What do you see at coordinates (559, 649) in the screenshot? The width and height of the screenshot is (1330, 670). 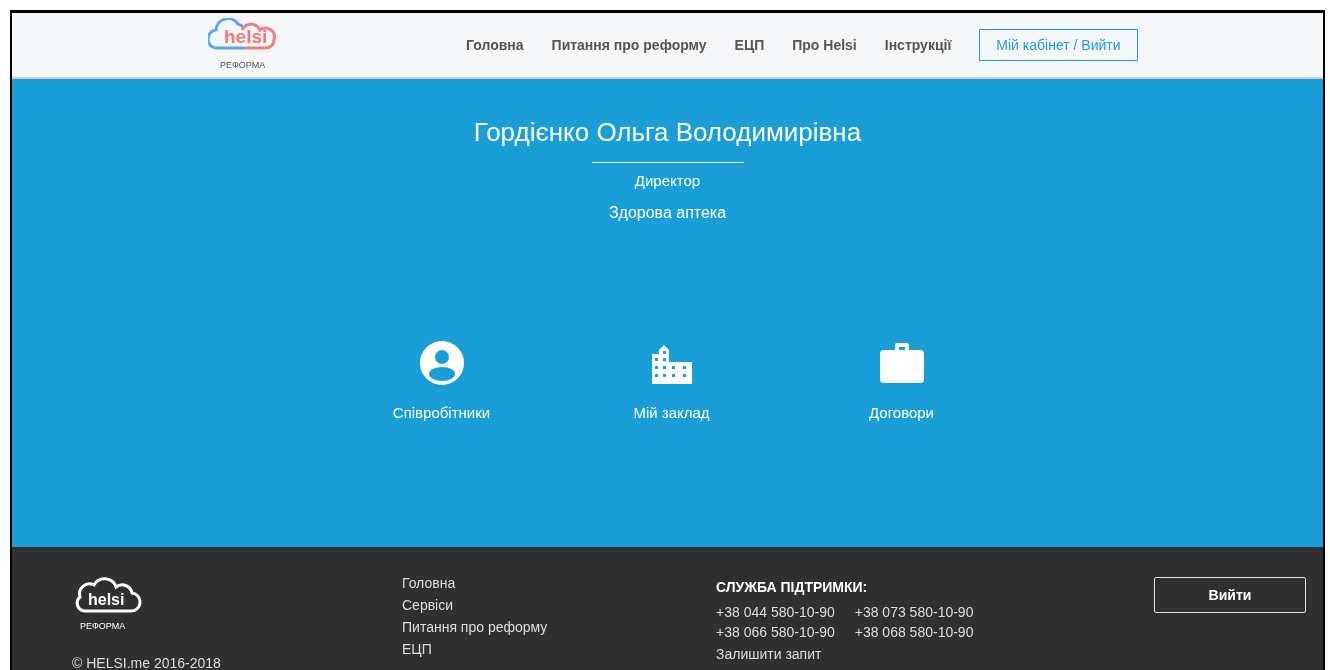 I see `footer-link: ЕЦП` at bounding box center [559, 649].